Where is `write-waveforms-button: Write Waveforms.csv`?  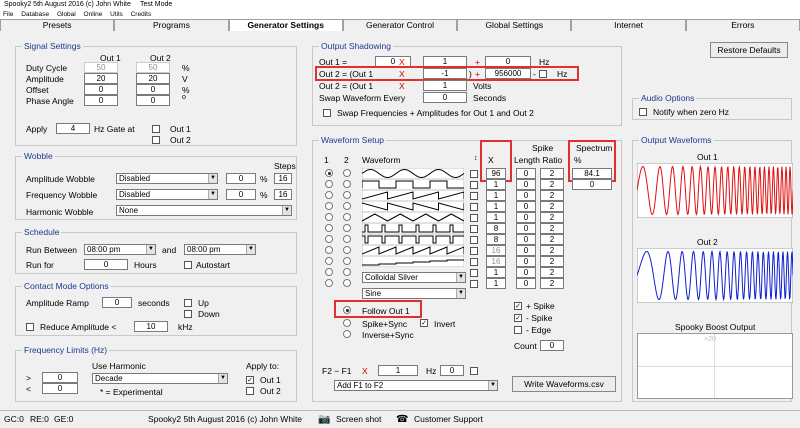 write-waveforms-button: Write Waveforms.csv is located at coordinates (564, 384).